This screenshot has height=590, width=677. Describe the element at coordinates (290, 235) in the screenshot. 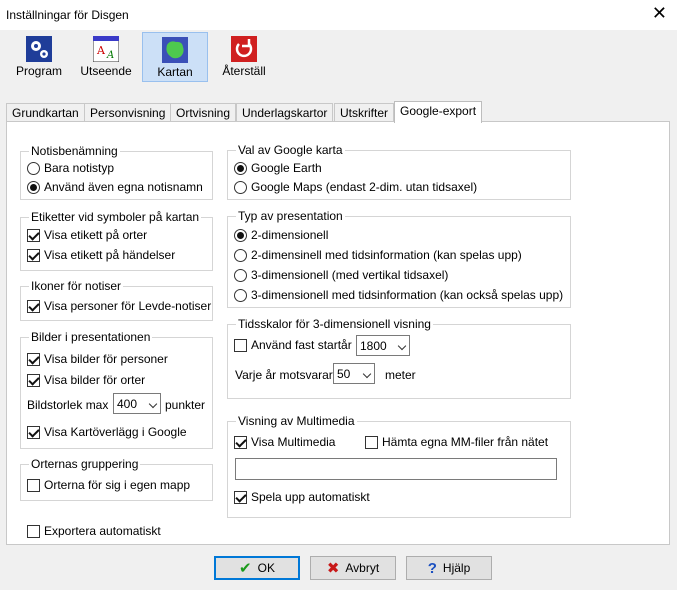

I see `radio-label: 2-dimensionell` at that location.